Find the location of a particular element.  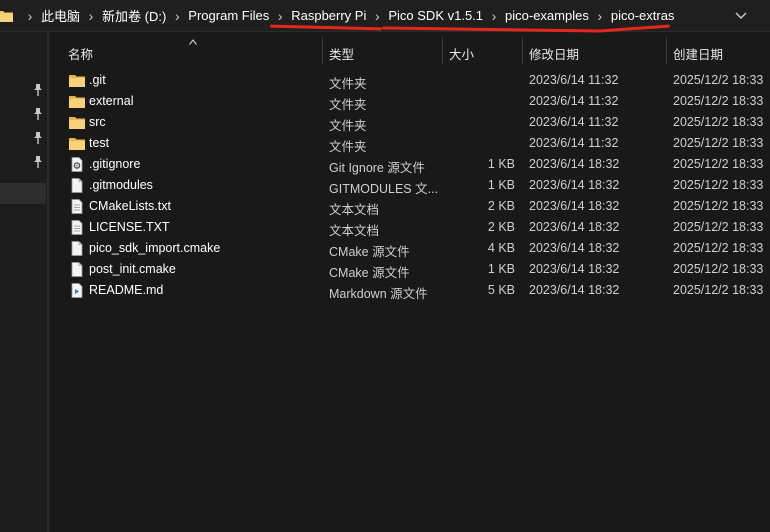

column-header-modified: 修改日期 is located at coordinates (554, 53).